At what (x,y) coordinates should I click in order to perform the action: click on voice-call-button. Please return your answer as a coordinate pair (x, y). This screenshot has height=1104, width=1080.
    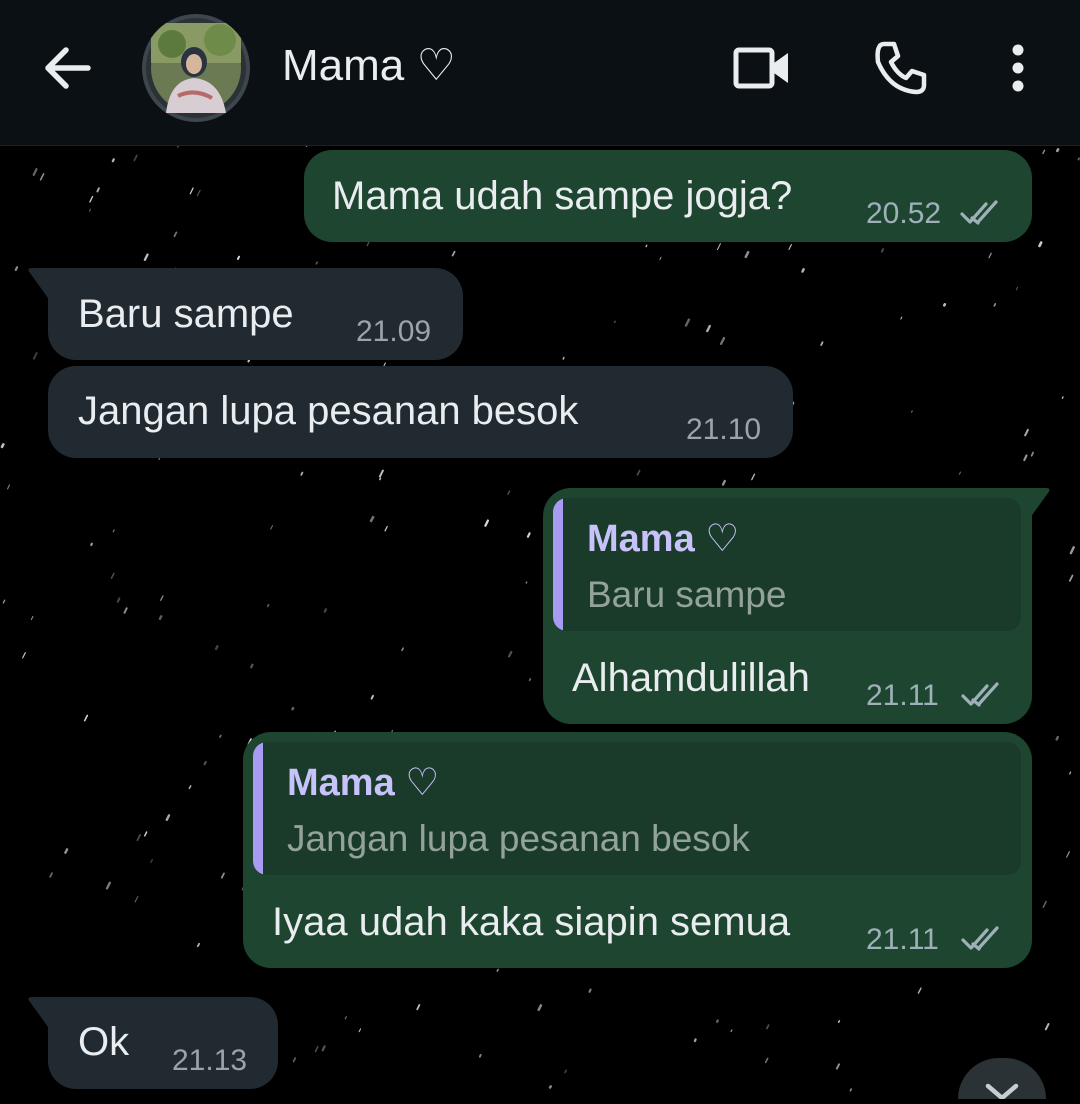
    Looking at the image, I should click on (900, 68).